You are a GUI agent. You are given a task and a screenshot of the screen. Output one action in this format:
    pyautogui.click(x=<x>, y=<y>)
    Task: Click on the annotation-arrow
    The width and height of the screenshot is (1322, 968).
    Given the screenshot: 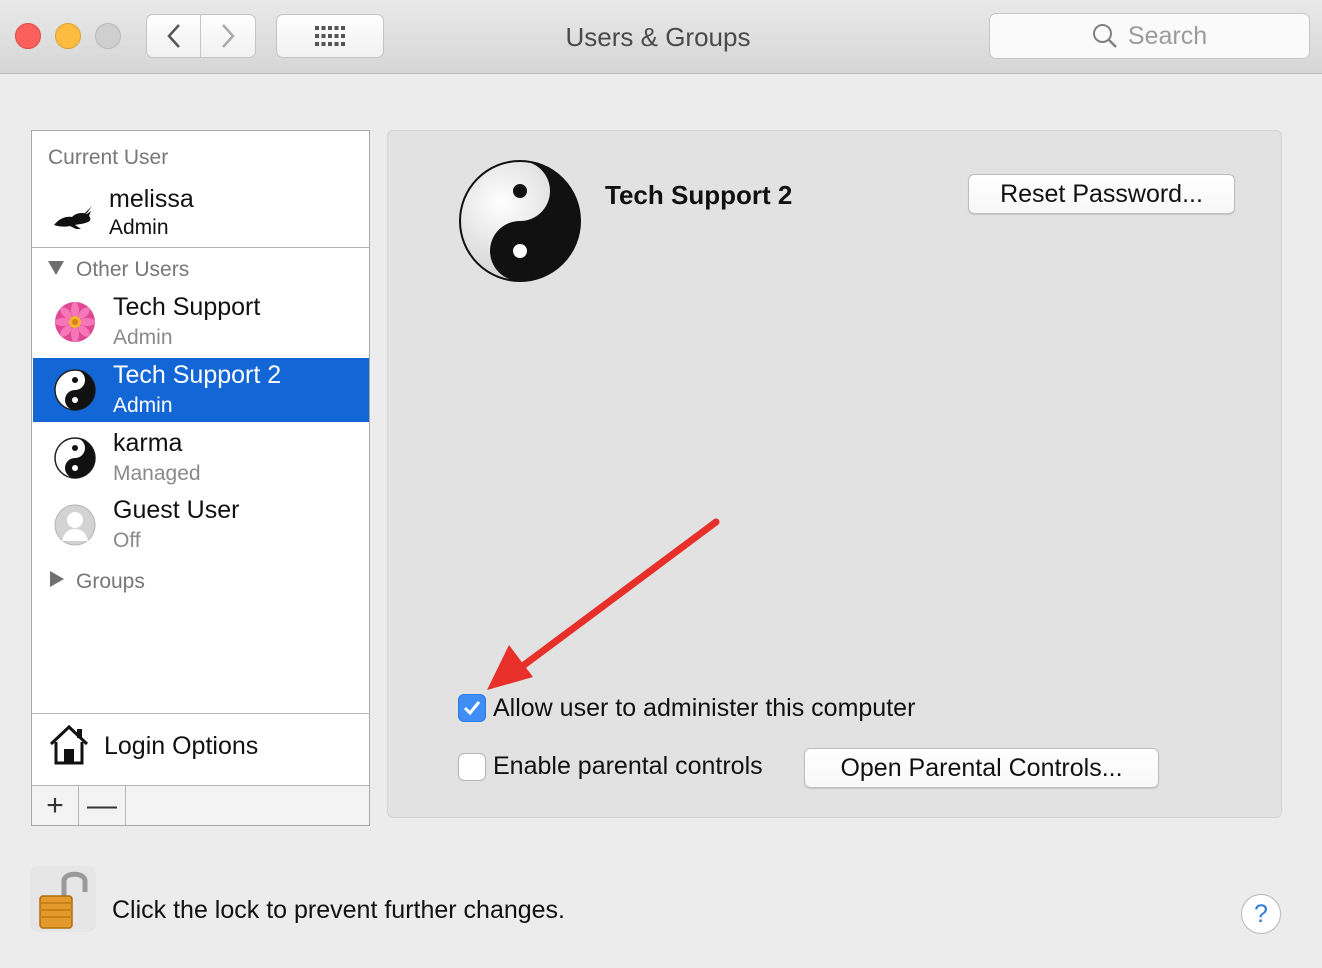 What is the action you would take?
    pyautogui.click(x=603, y=604)
    